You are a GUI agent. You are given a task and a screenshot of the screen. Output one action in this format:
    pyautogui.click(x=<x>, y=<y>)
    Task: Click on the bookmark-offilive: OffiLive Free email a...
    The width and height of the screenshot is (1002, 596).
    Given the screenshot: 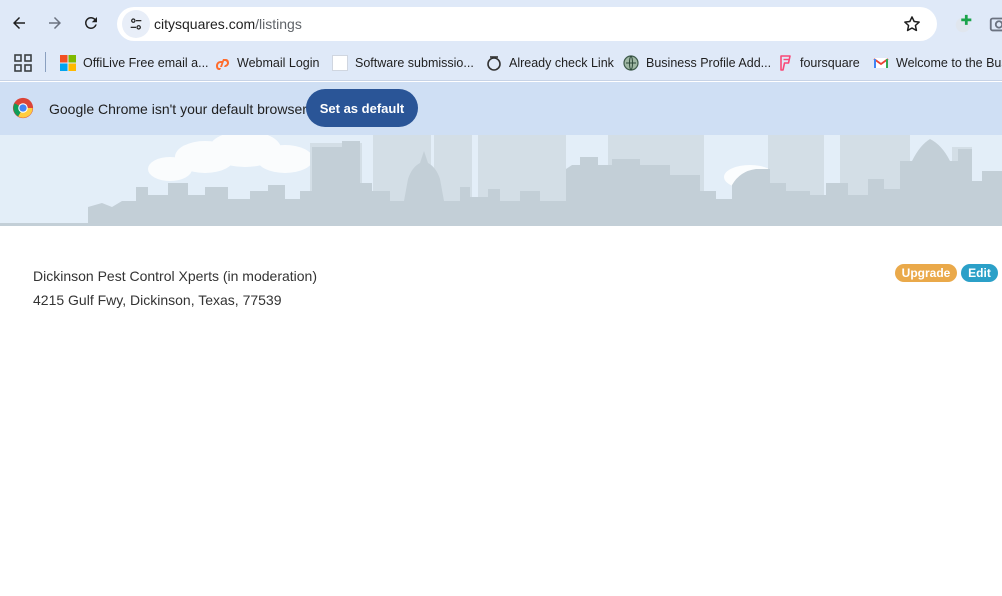 What is the action you would take?
    pyautogui.click(x=134, y=63)
    